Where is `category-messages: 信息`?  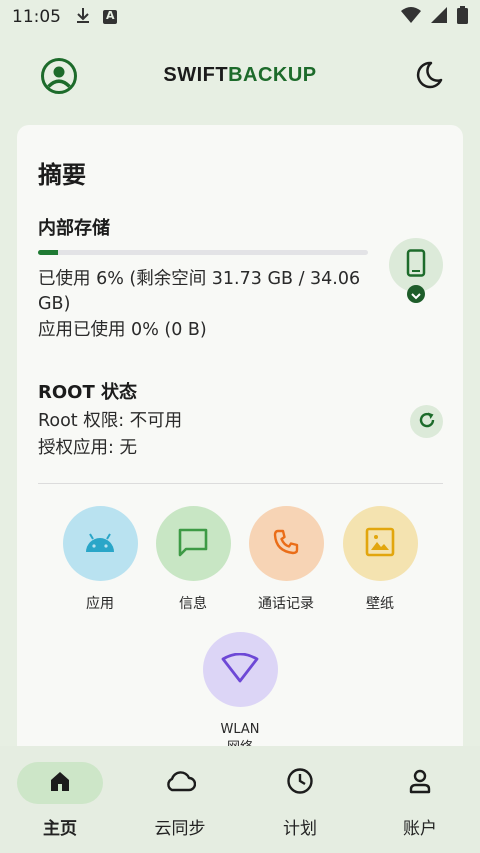 category-messages: 信息 is located at coordinates (193, 559).